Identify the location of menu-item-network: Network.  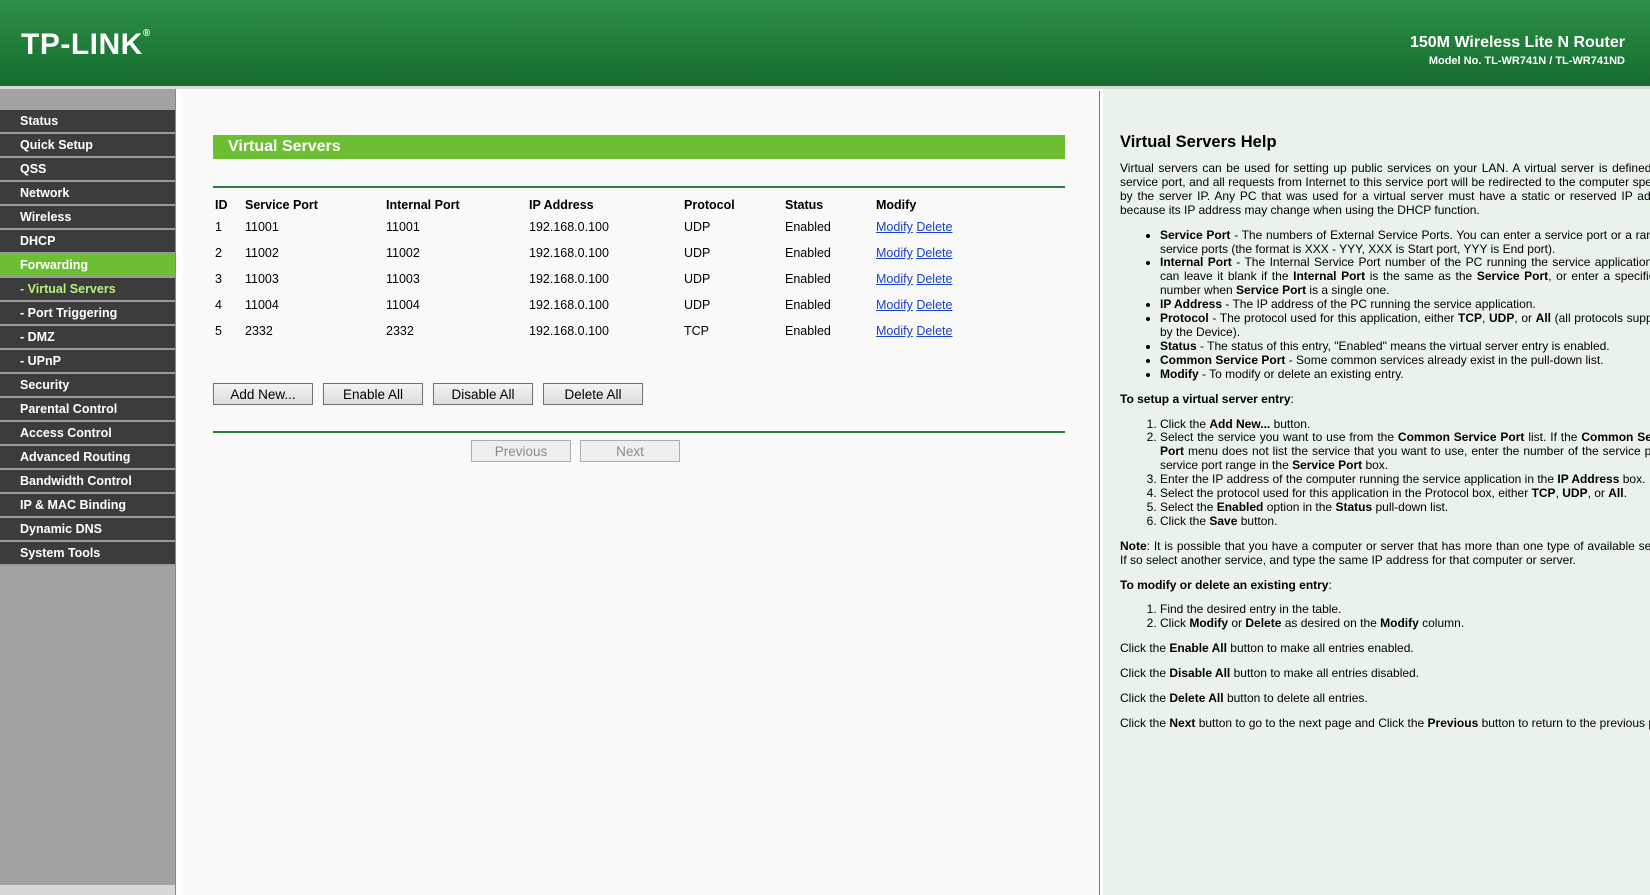
(87, 194).